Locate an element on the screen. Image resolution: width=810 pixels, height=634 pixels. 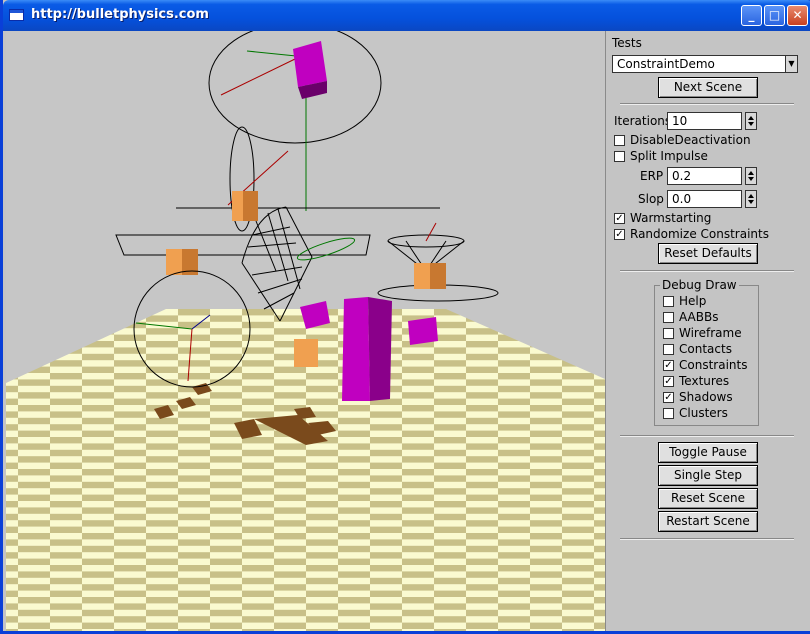
iterations-spinner is located at coordinates (751, 121).